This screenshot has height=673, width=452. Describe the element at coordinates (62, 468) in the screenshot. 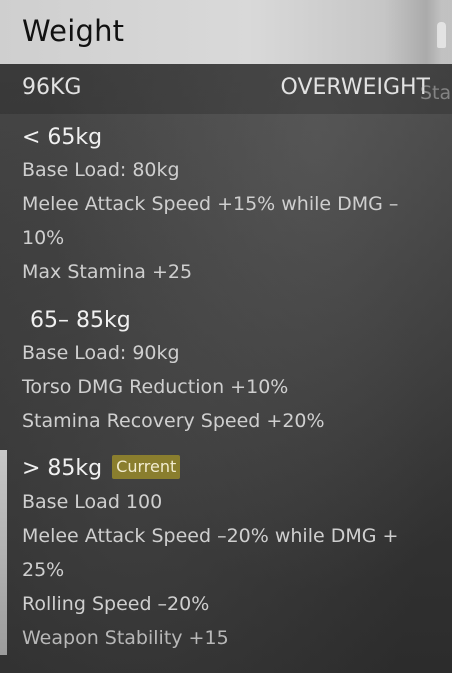

I see `tier-title: > 85kg` at that location.